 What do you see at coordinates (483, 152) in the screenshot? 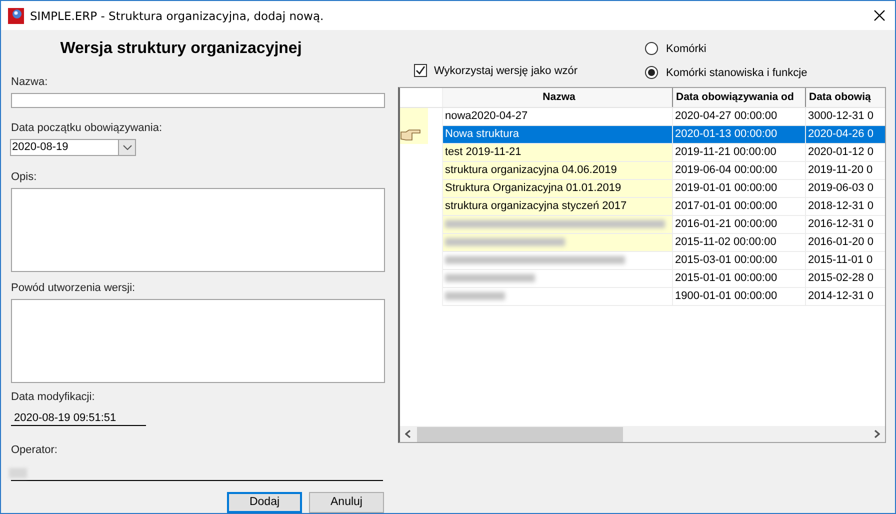
I see `table-cell: test 2019-11-21` at bounding box center [483, 152].